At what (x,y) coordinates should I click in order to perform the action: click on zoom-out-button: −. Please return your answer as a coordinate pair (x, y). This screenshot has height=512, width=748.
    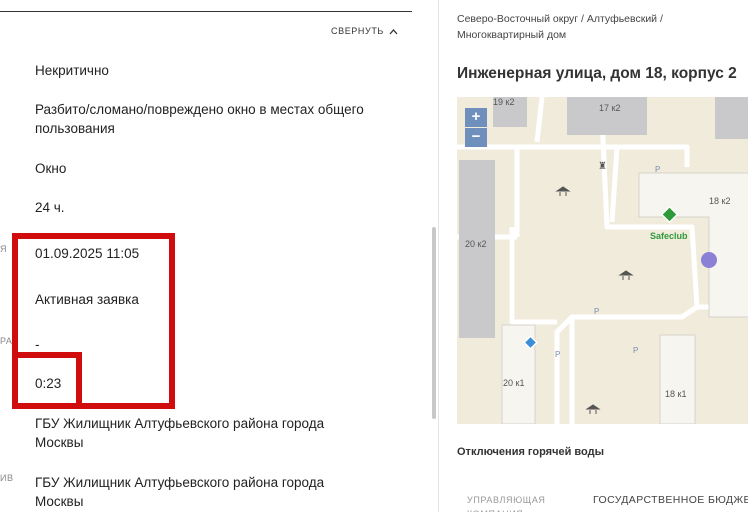
    Looking at the image, I should click on (476, 137).